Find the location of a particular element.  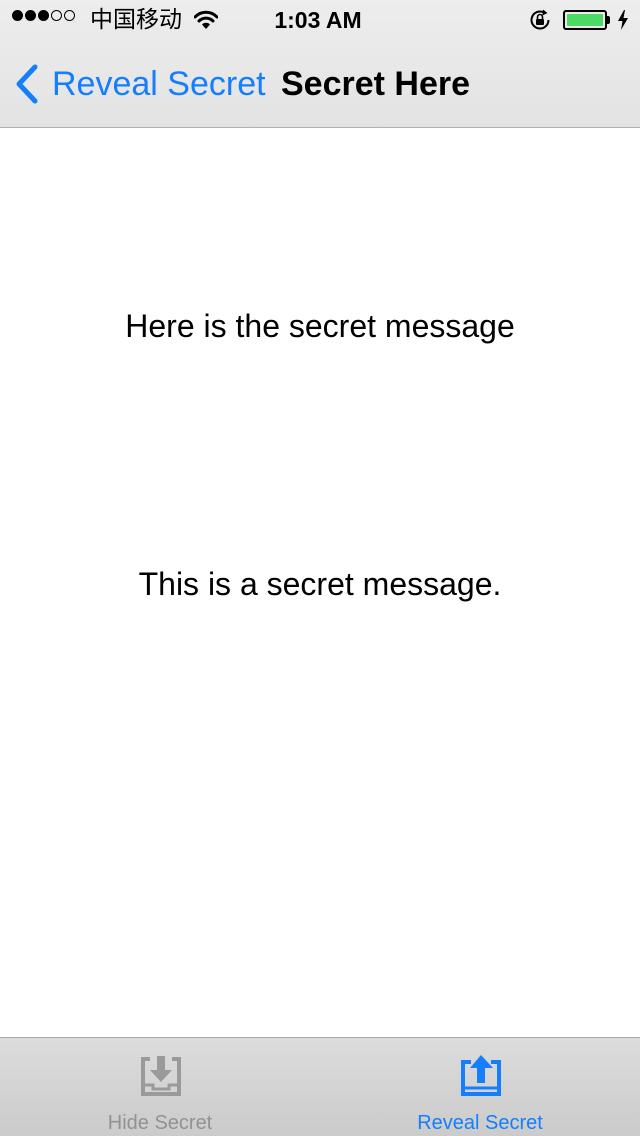

battery-level is located at coordinates (585, 20).